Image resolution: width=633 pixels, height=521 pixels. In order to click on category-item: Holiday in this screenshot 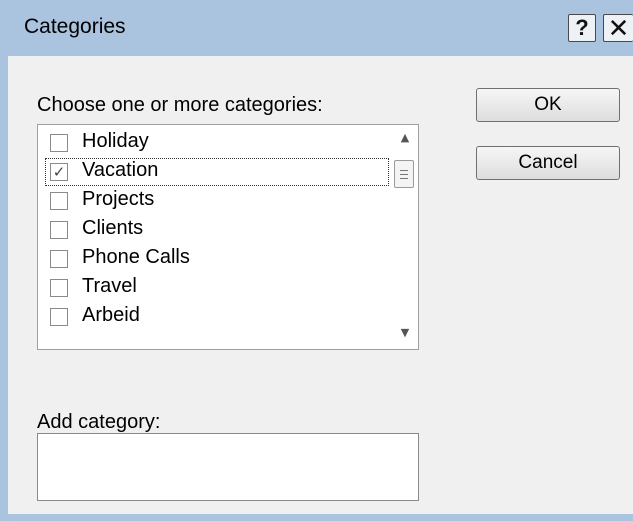, I will do `click(219, 143)`.